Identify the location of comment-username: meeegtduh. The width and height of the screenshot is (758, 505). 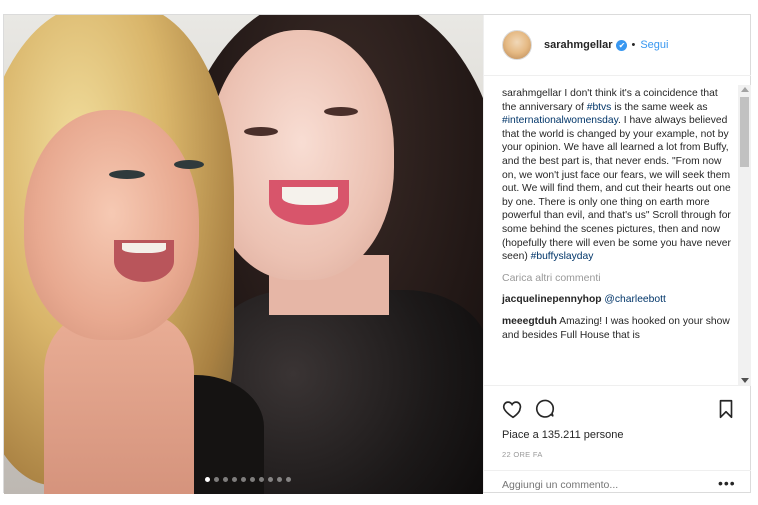
(529, 321).